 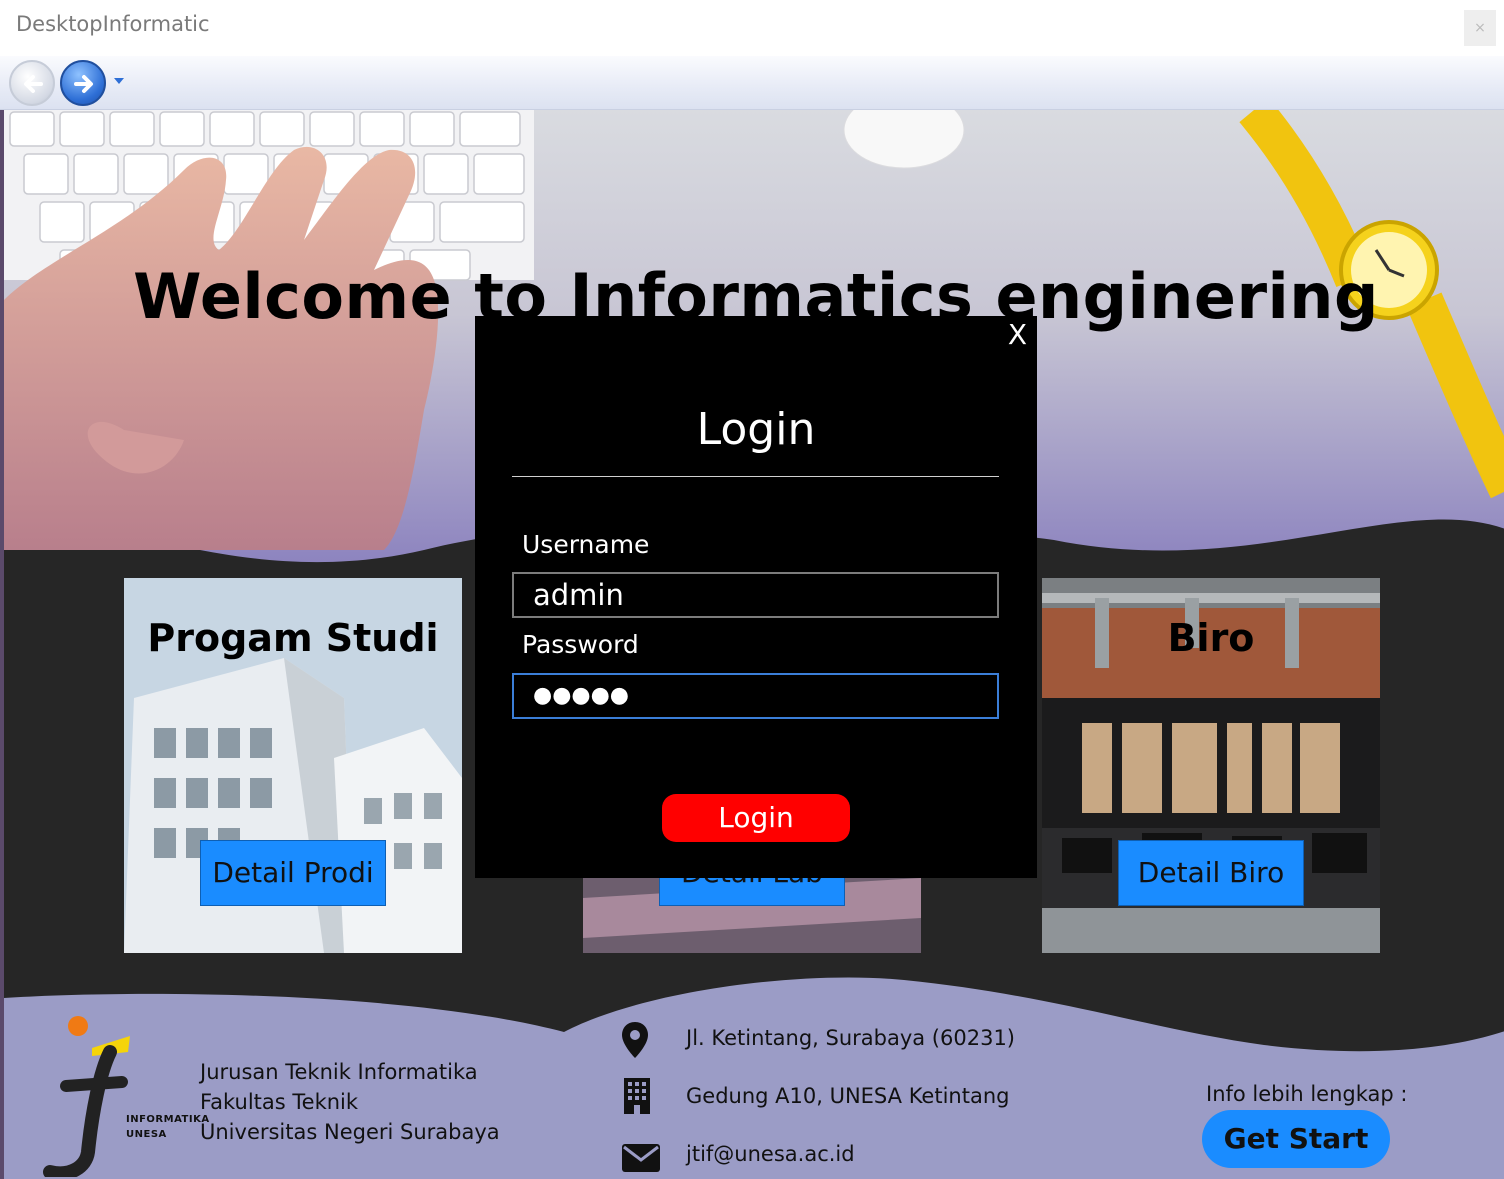 I want to click on envelope-icon, so click(x=641, y=1158).